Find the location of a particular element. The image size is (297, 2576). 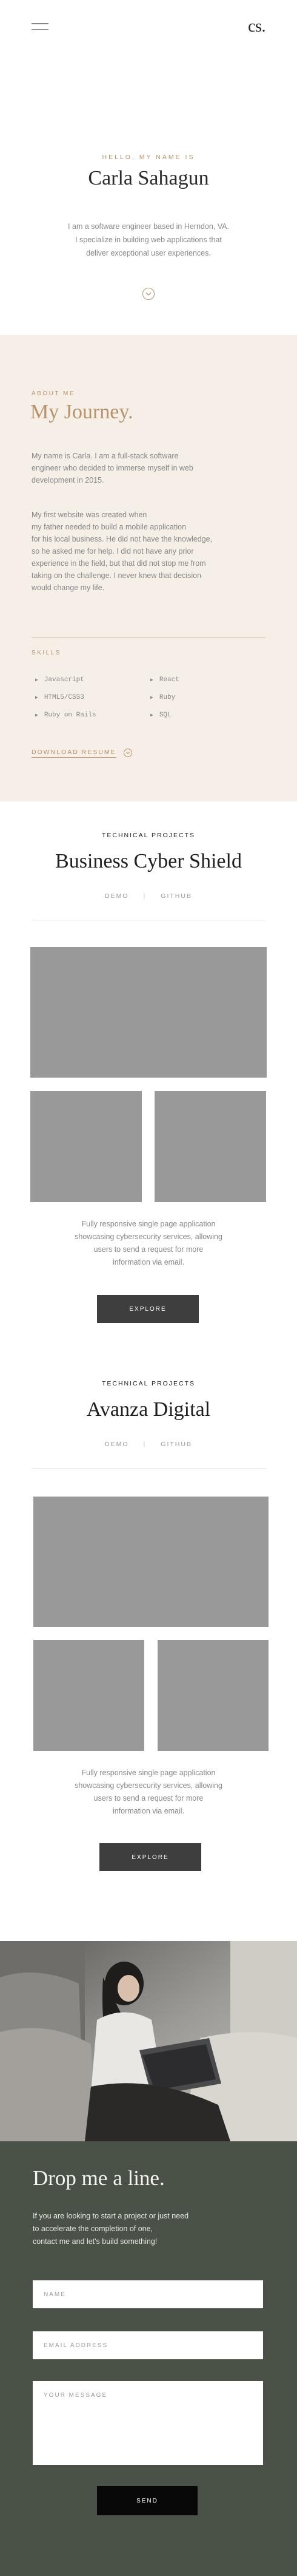

skill-item: ▶ Ruby on Rails is located at coordinates (65, 715).